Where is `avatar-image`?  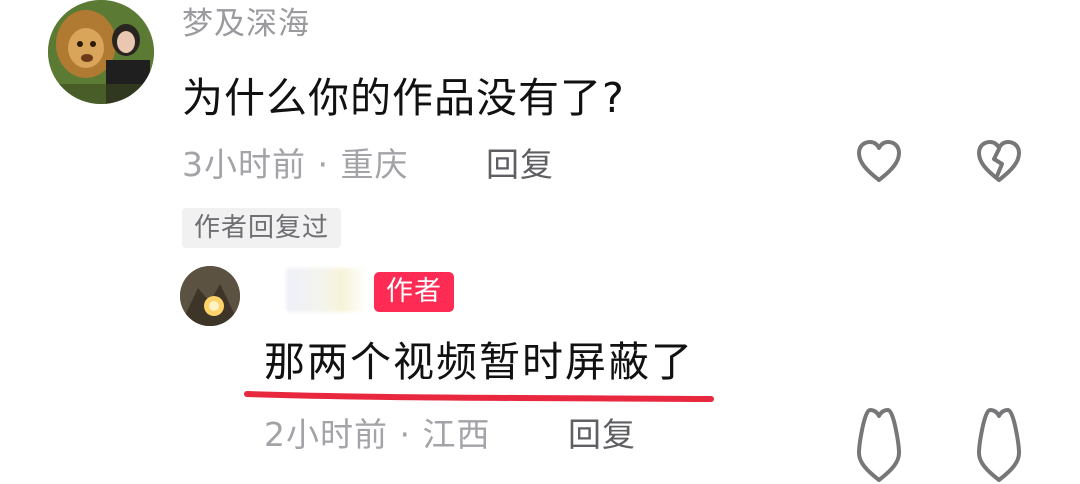
avatar-image is located at coordinates (101, 52).